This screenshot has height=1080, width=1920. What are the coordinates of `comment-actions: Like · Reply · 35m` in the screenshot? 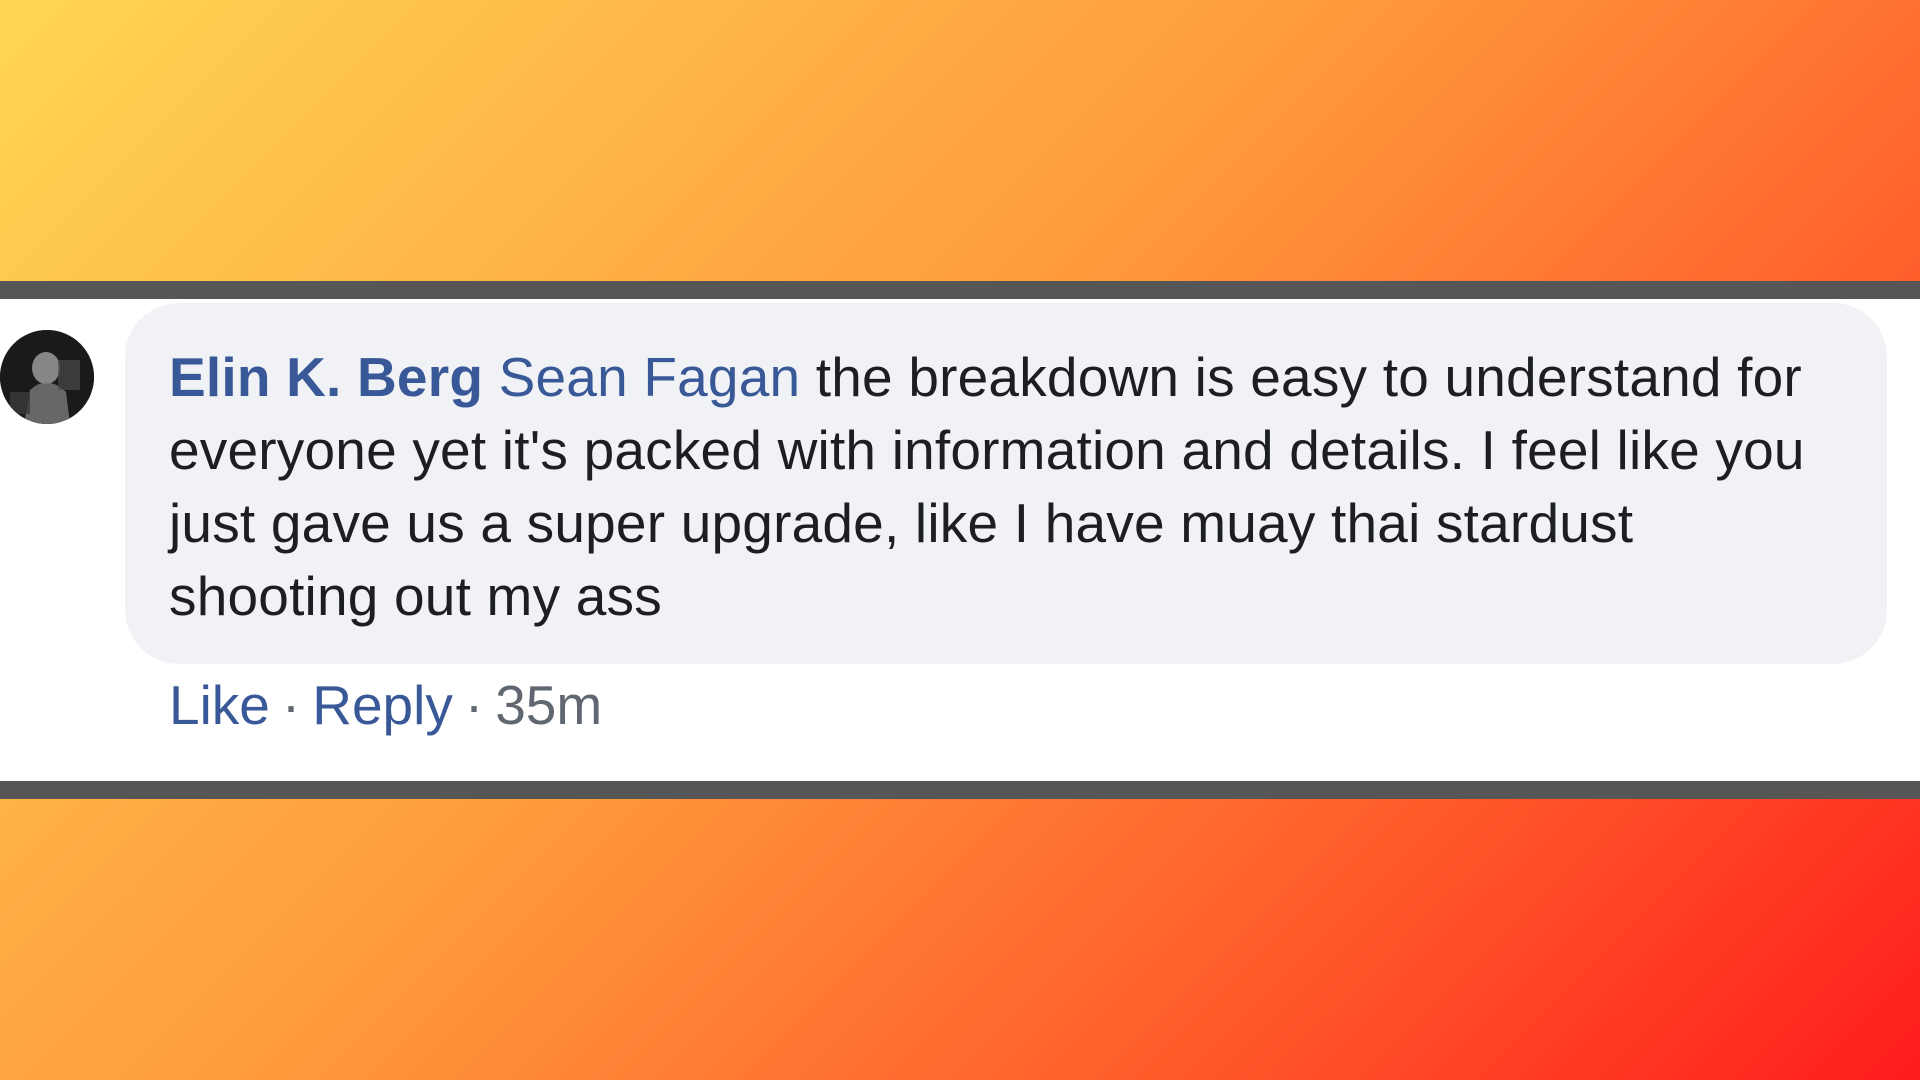 It's located at (385, 705).